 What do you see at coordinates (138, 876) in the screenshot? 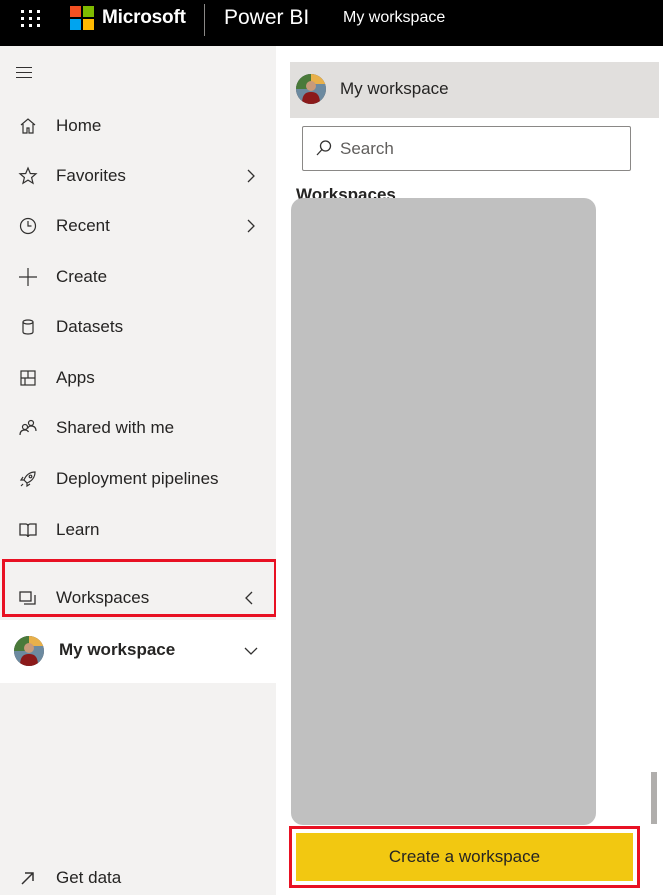
I see `nav-item-get-data: Get data` at bounding box center [138, 876].